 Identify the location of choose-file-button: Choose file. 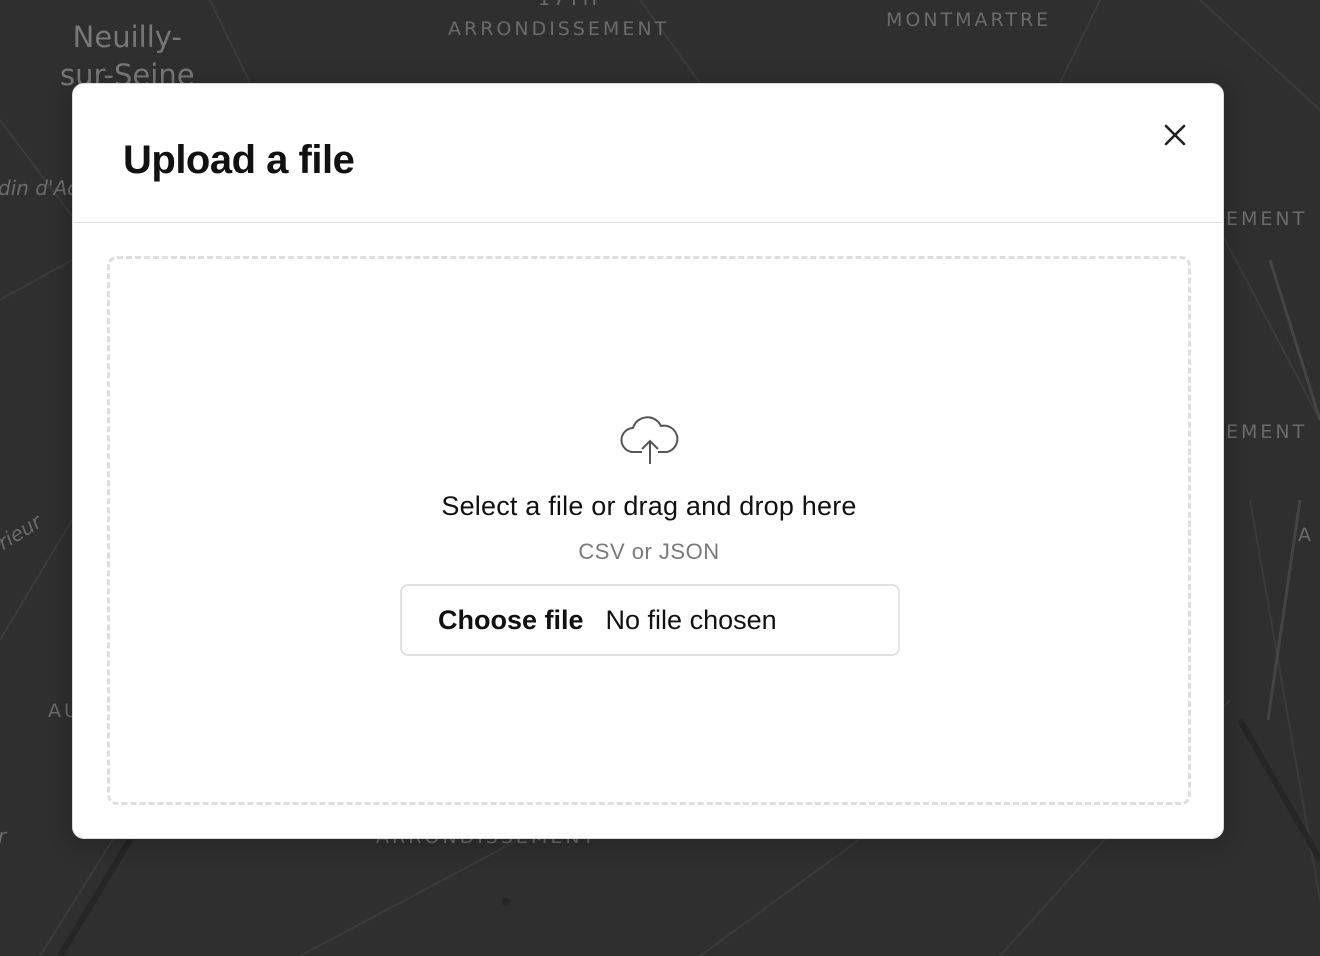
(511, 620).